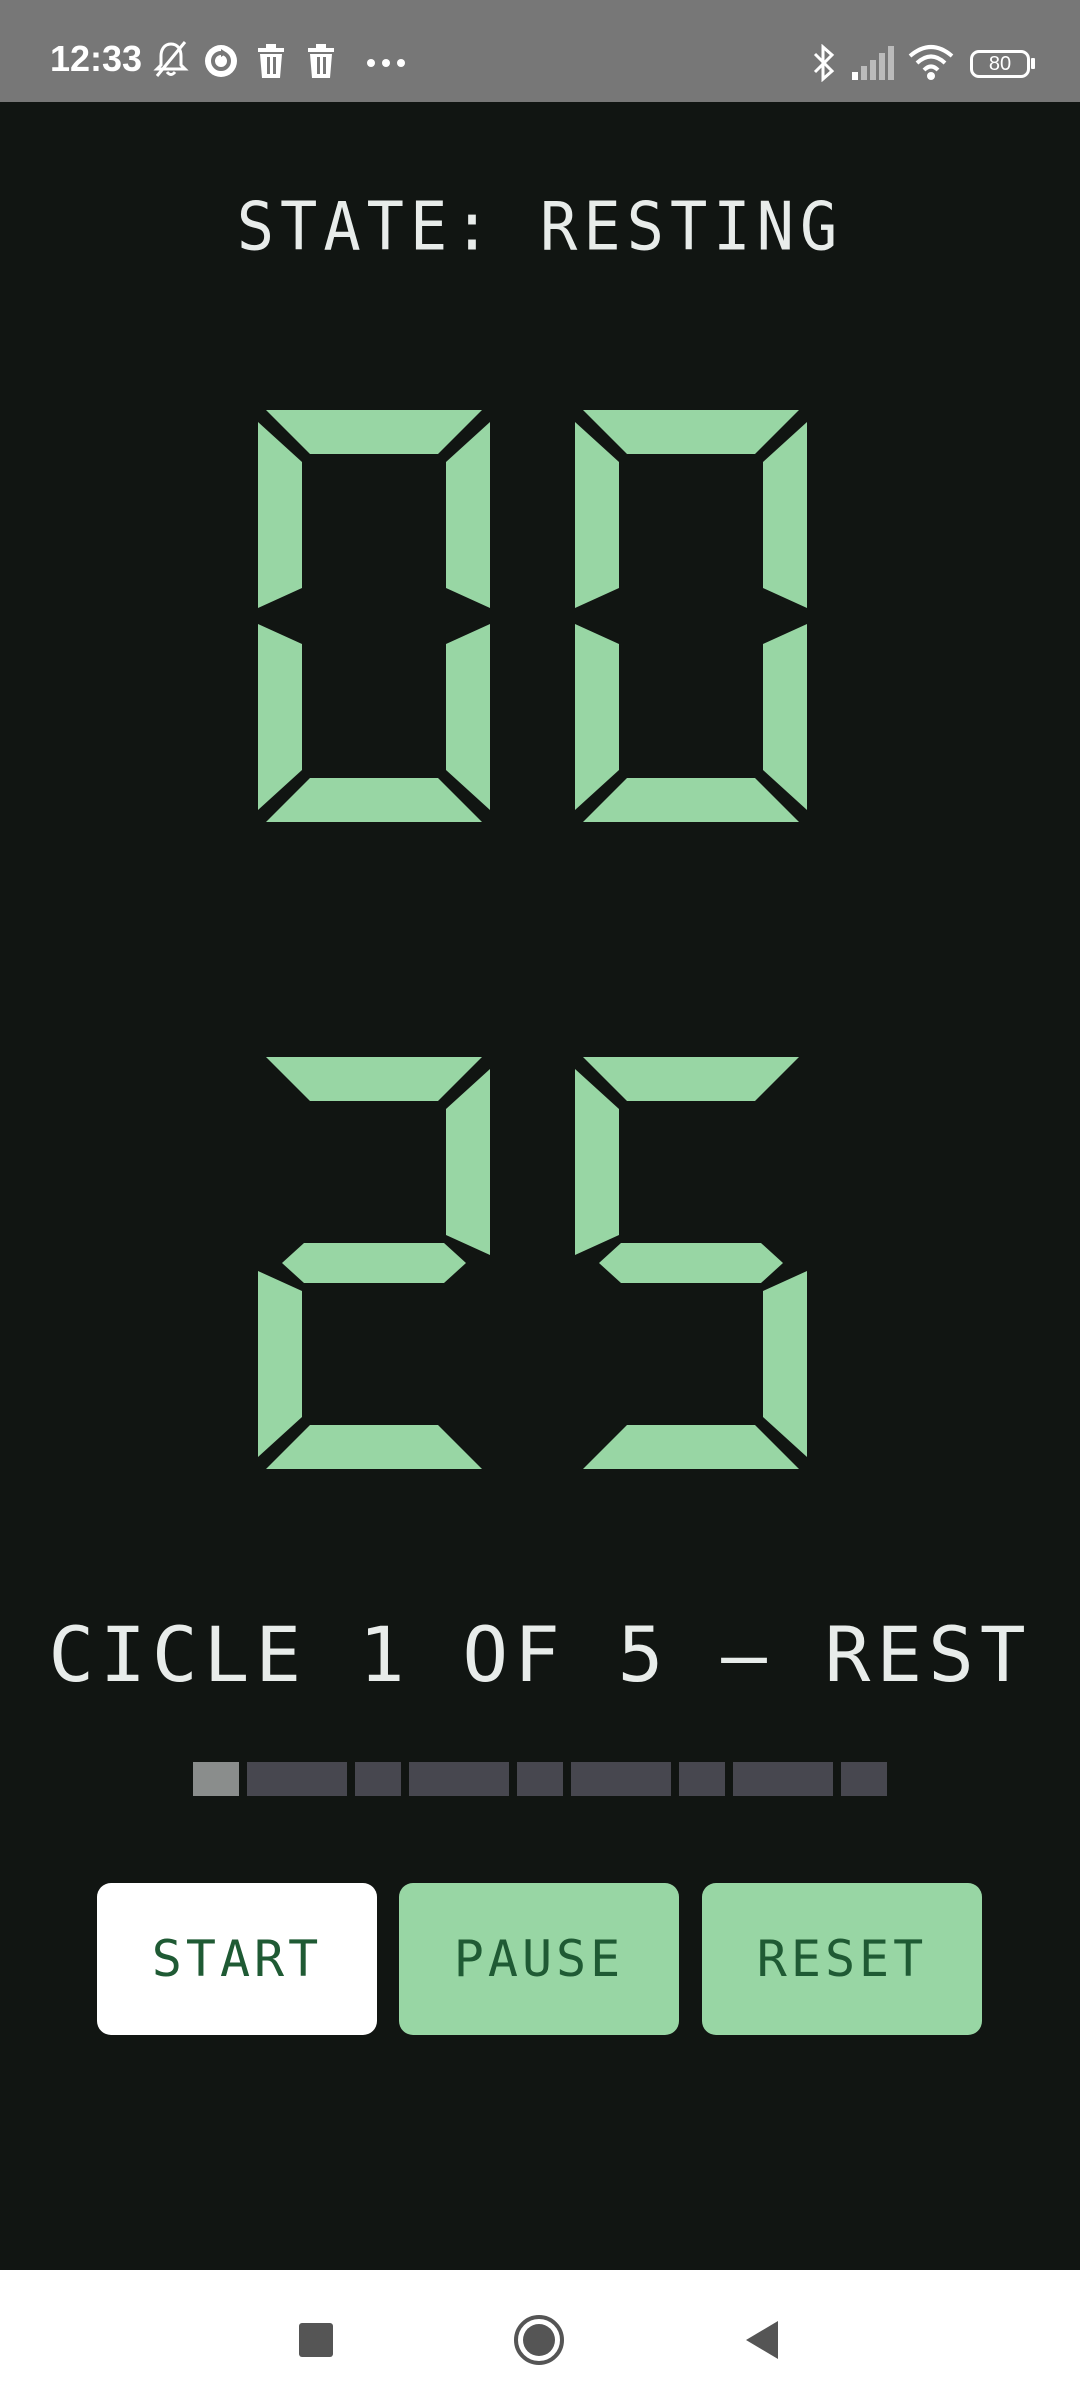 This screenshot has width=1080, height=2400. What do you see at coordinates (374, 616) in the screenshot?
I see `minutes-tens-digit` at bounding box center [374, 616].